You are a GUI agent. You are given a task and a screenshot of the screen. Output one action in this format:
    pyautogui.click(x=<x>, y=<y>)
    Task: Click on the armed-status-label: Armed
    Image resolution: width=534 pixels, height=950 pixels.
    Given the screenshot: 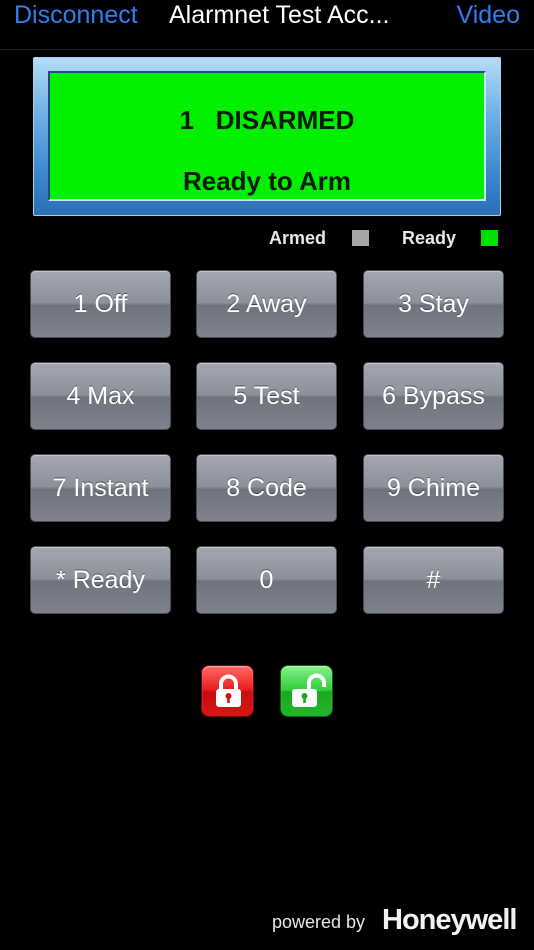 What is the action you would take?
    pyautogui.click(x=298, y=238)
    